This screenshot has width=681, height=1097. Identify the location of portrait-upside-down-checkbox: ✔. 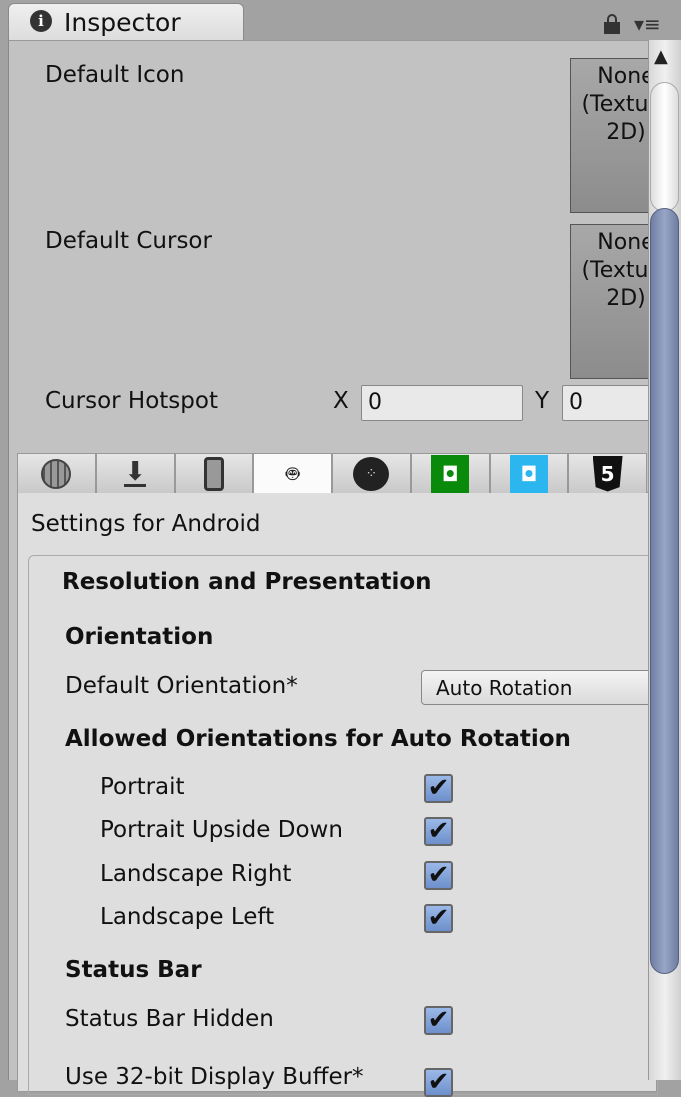
(438, 831).